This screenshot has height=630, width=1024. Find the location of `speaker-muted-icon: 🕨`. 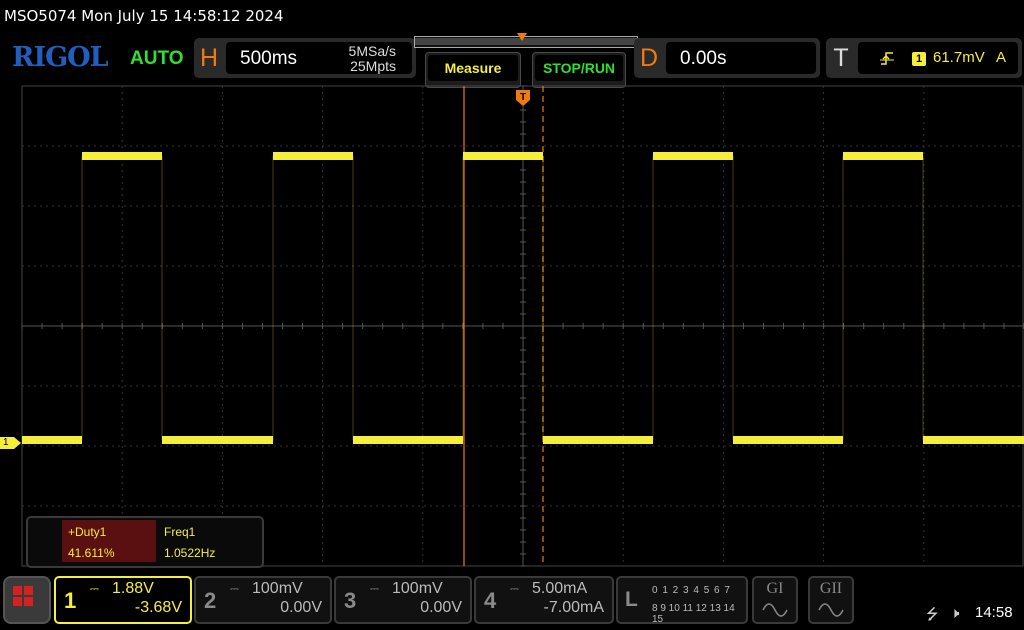

speaker-muted-icon: 🕨 is located at coordinates (954, 613).